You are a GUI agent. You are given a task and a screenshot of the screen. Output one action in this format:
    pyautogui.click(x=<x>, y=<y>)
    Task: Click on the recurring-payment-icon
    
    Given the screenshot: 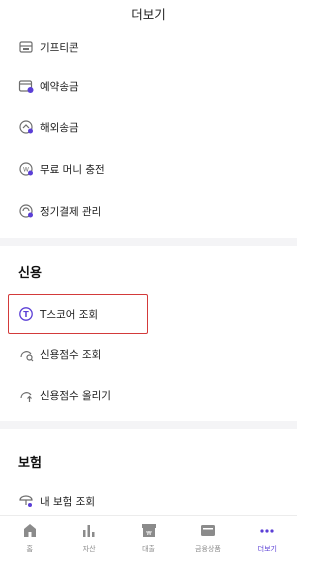 What is the action you would take?
    pyautogui.click(x=26, y=211)
    